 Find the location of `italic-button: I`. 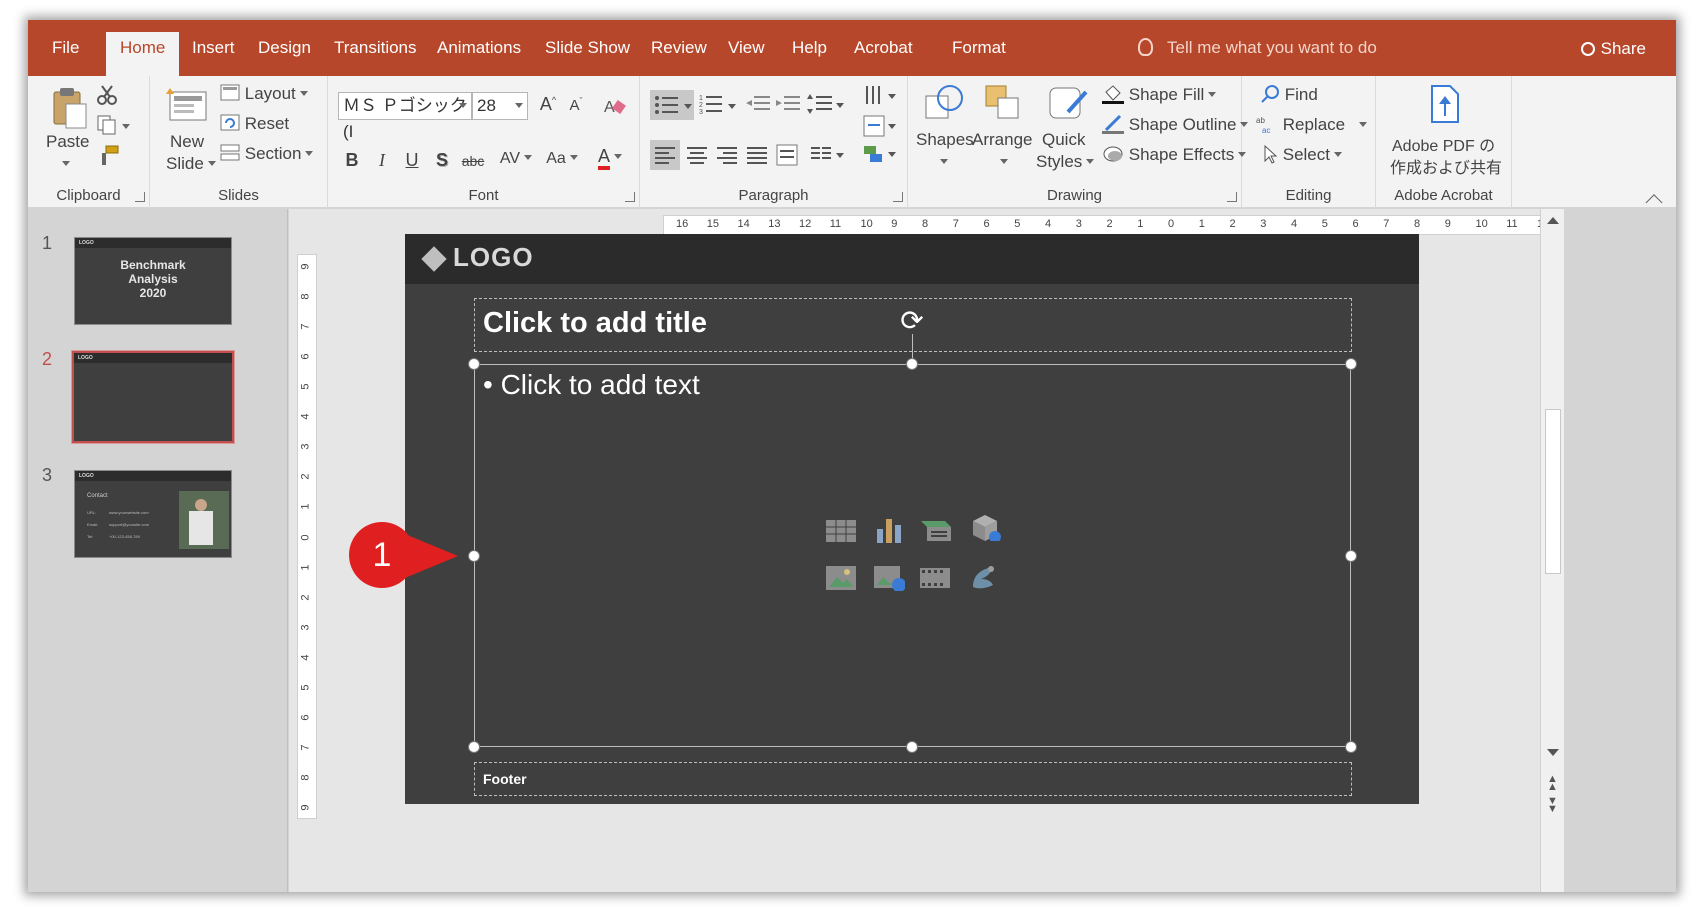

italic-button: I is located at coordinates (382, 160).